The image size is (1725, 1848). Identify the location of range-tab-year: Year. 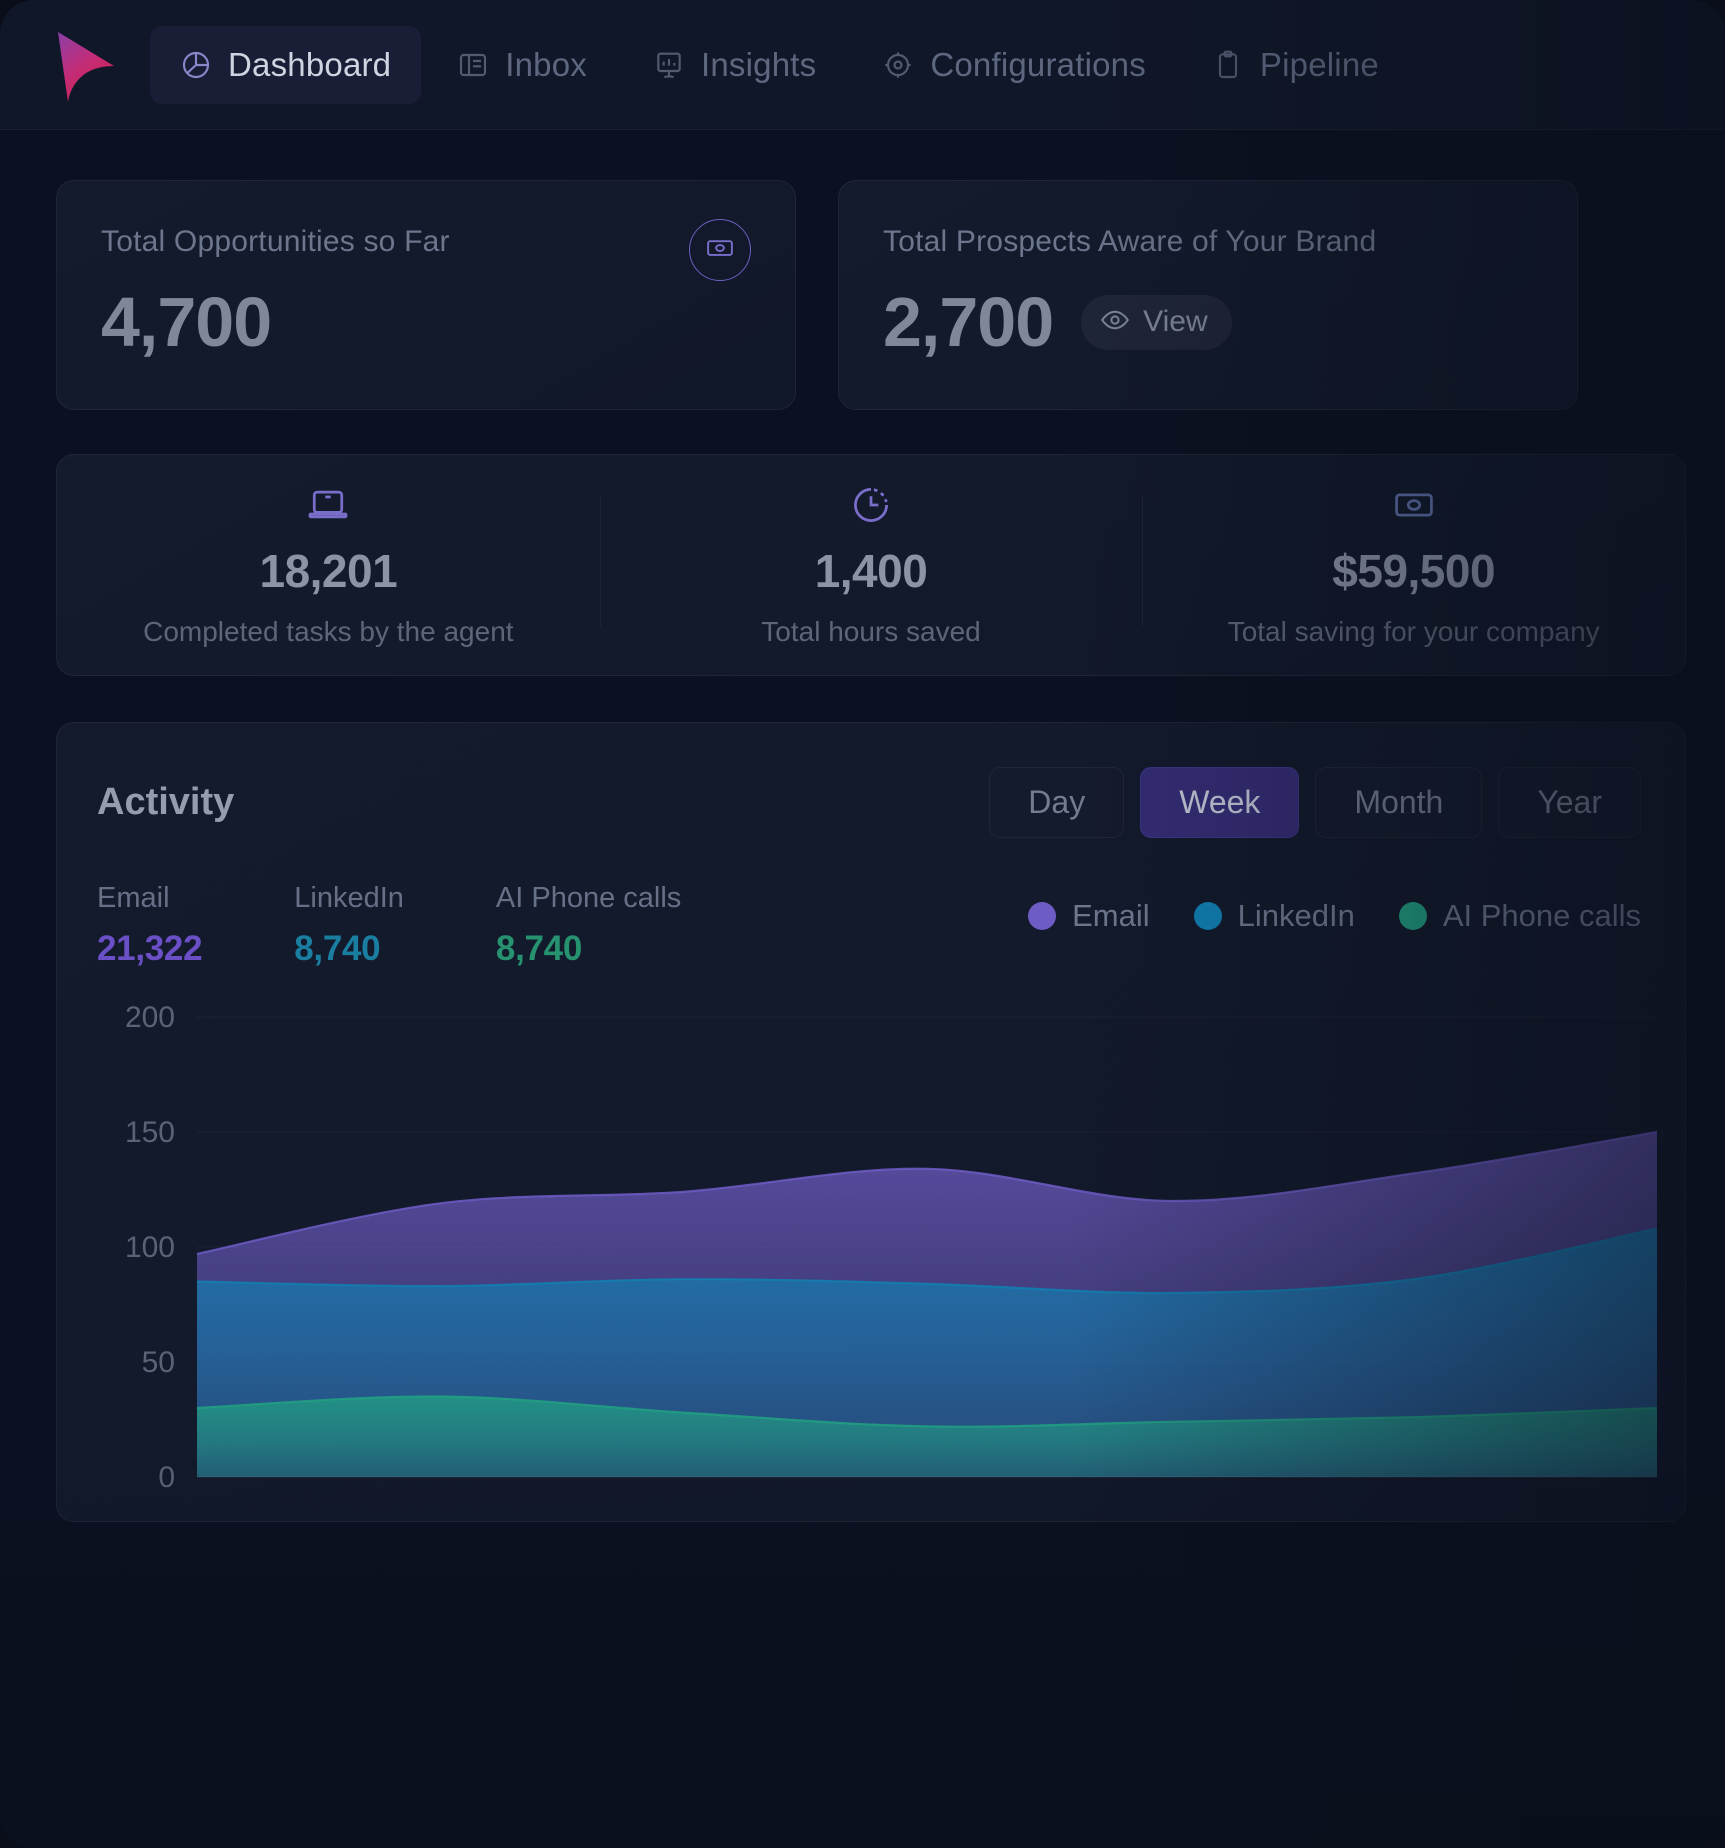
(1569, 802).